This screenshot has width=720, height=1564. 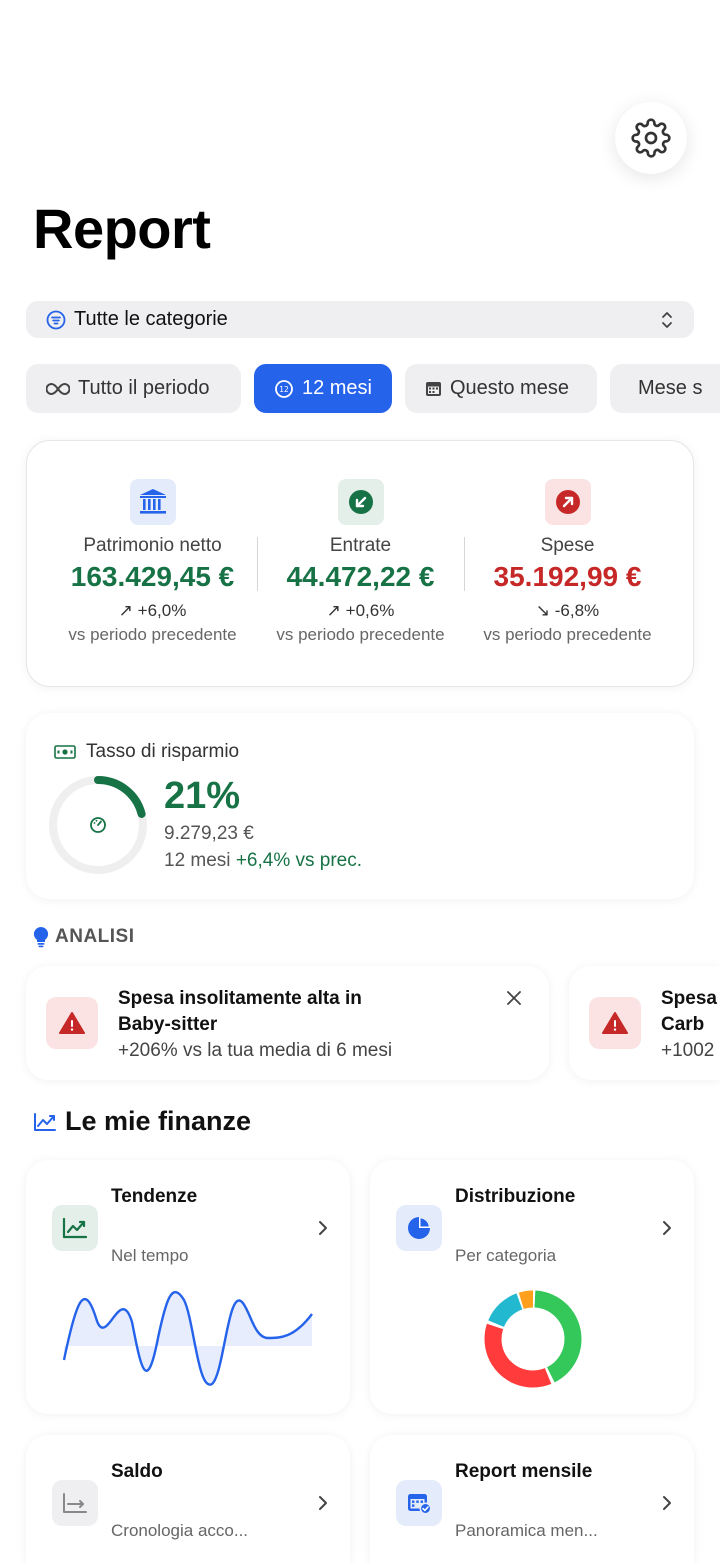 I want to click on period-12-months-button: 12 12 mesi, so click(x=323, y=388).